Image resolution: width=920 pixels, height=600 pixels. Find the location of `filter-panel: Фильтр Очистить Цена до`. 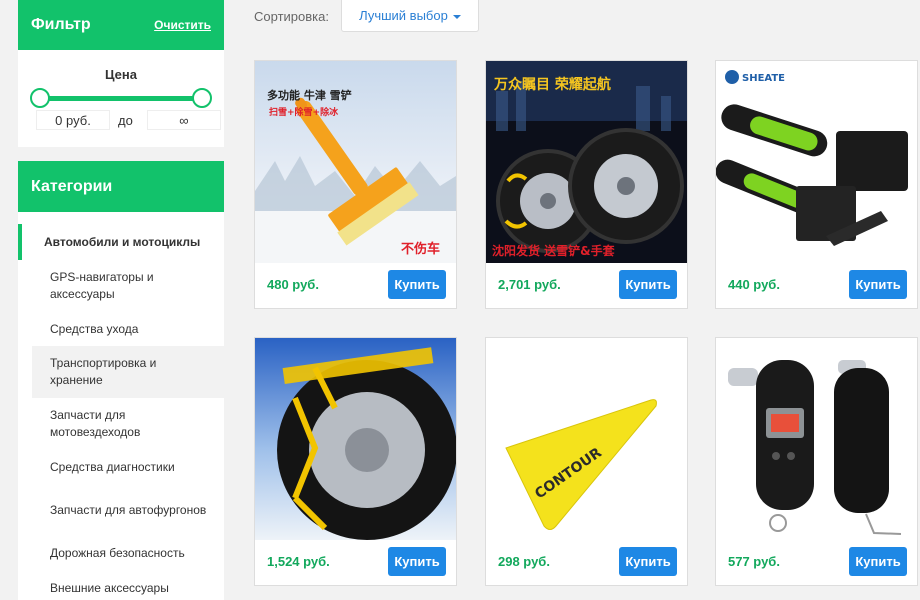

filter-panel: Фильтр Очистить Цена до is located at coordinates (121, 73).